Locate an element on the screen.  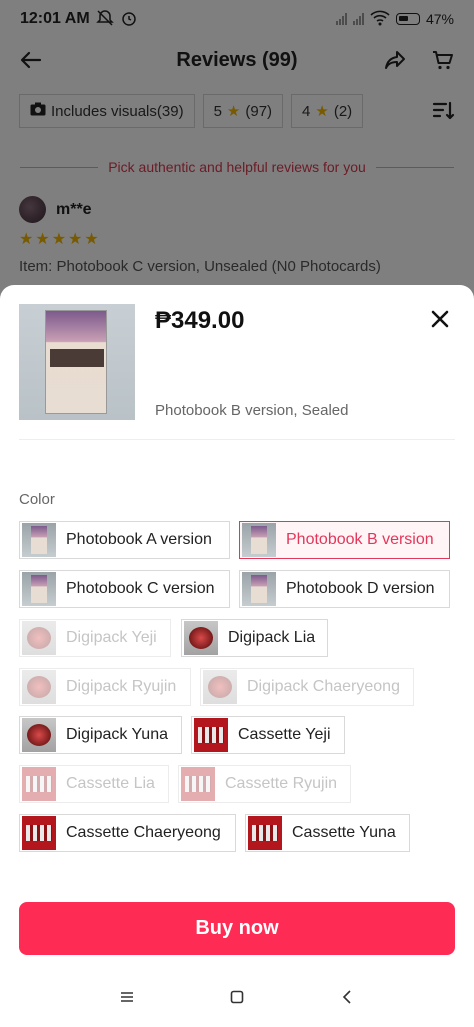
color-option: Photobook B version is located at coordinates (344, 540).